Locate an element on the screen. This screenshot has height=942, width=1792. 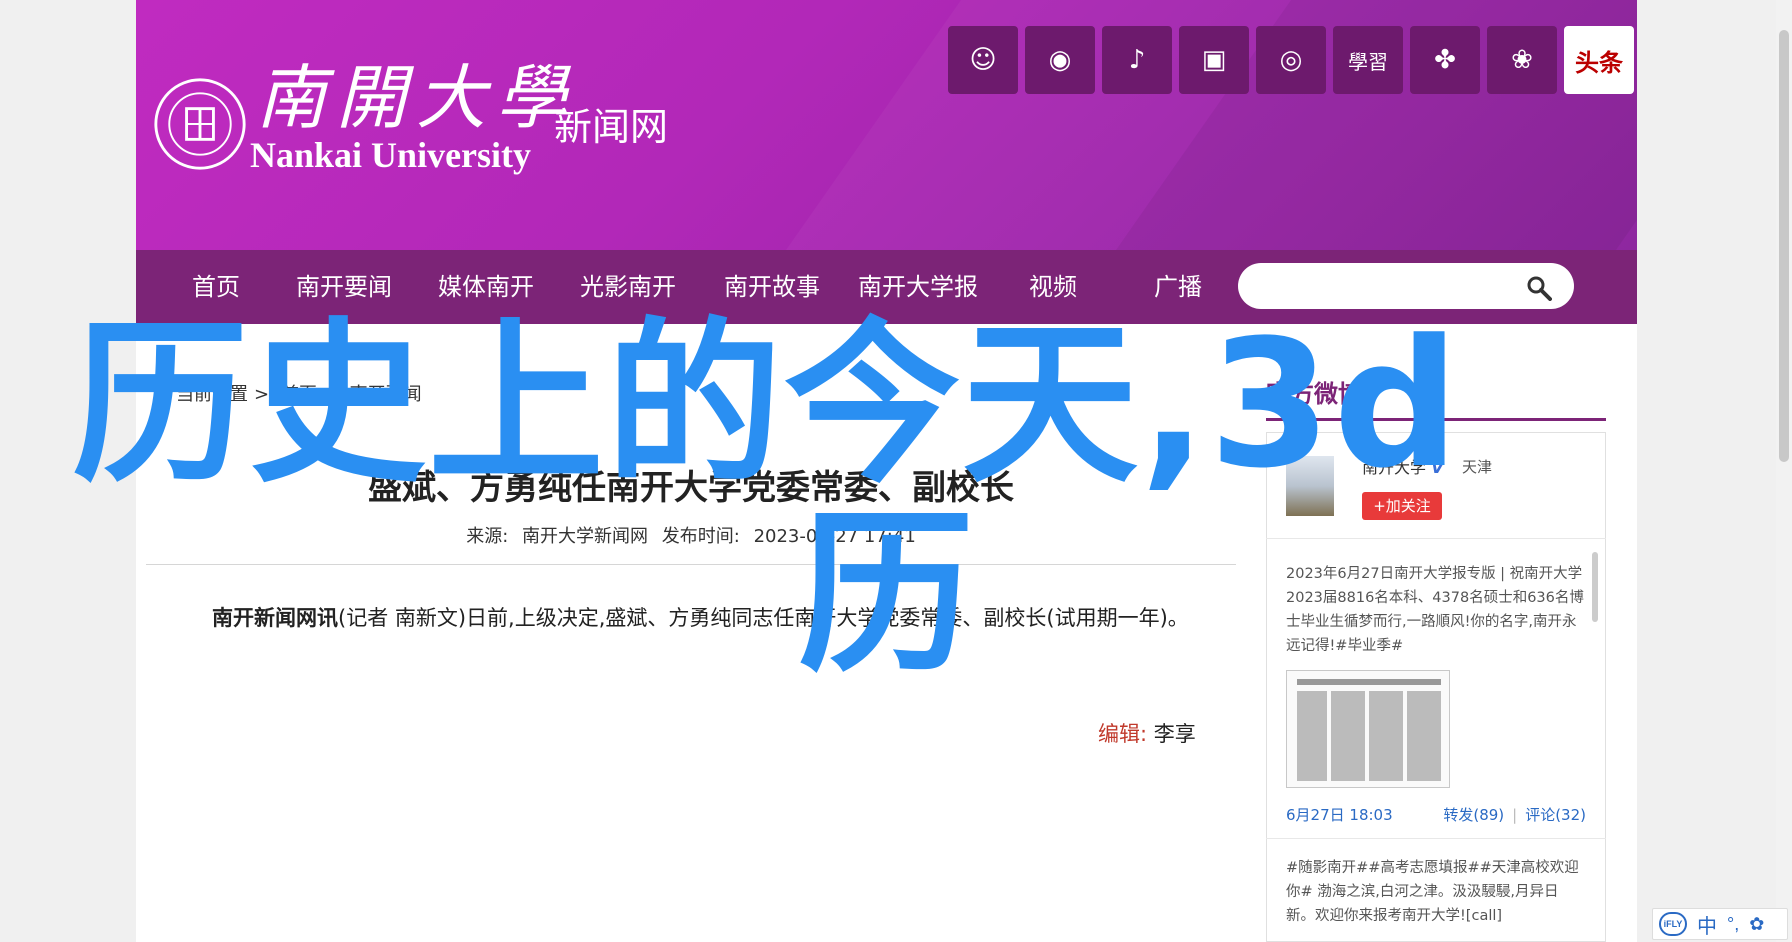
widget-scrollbar is located at coordinates (1595, 587).